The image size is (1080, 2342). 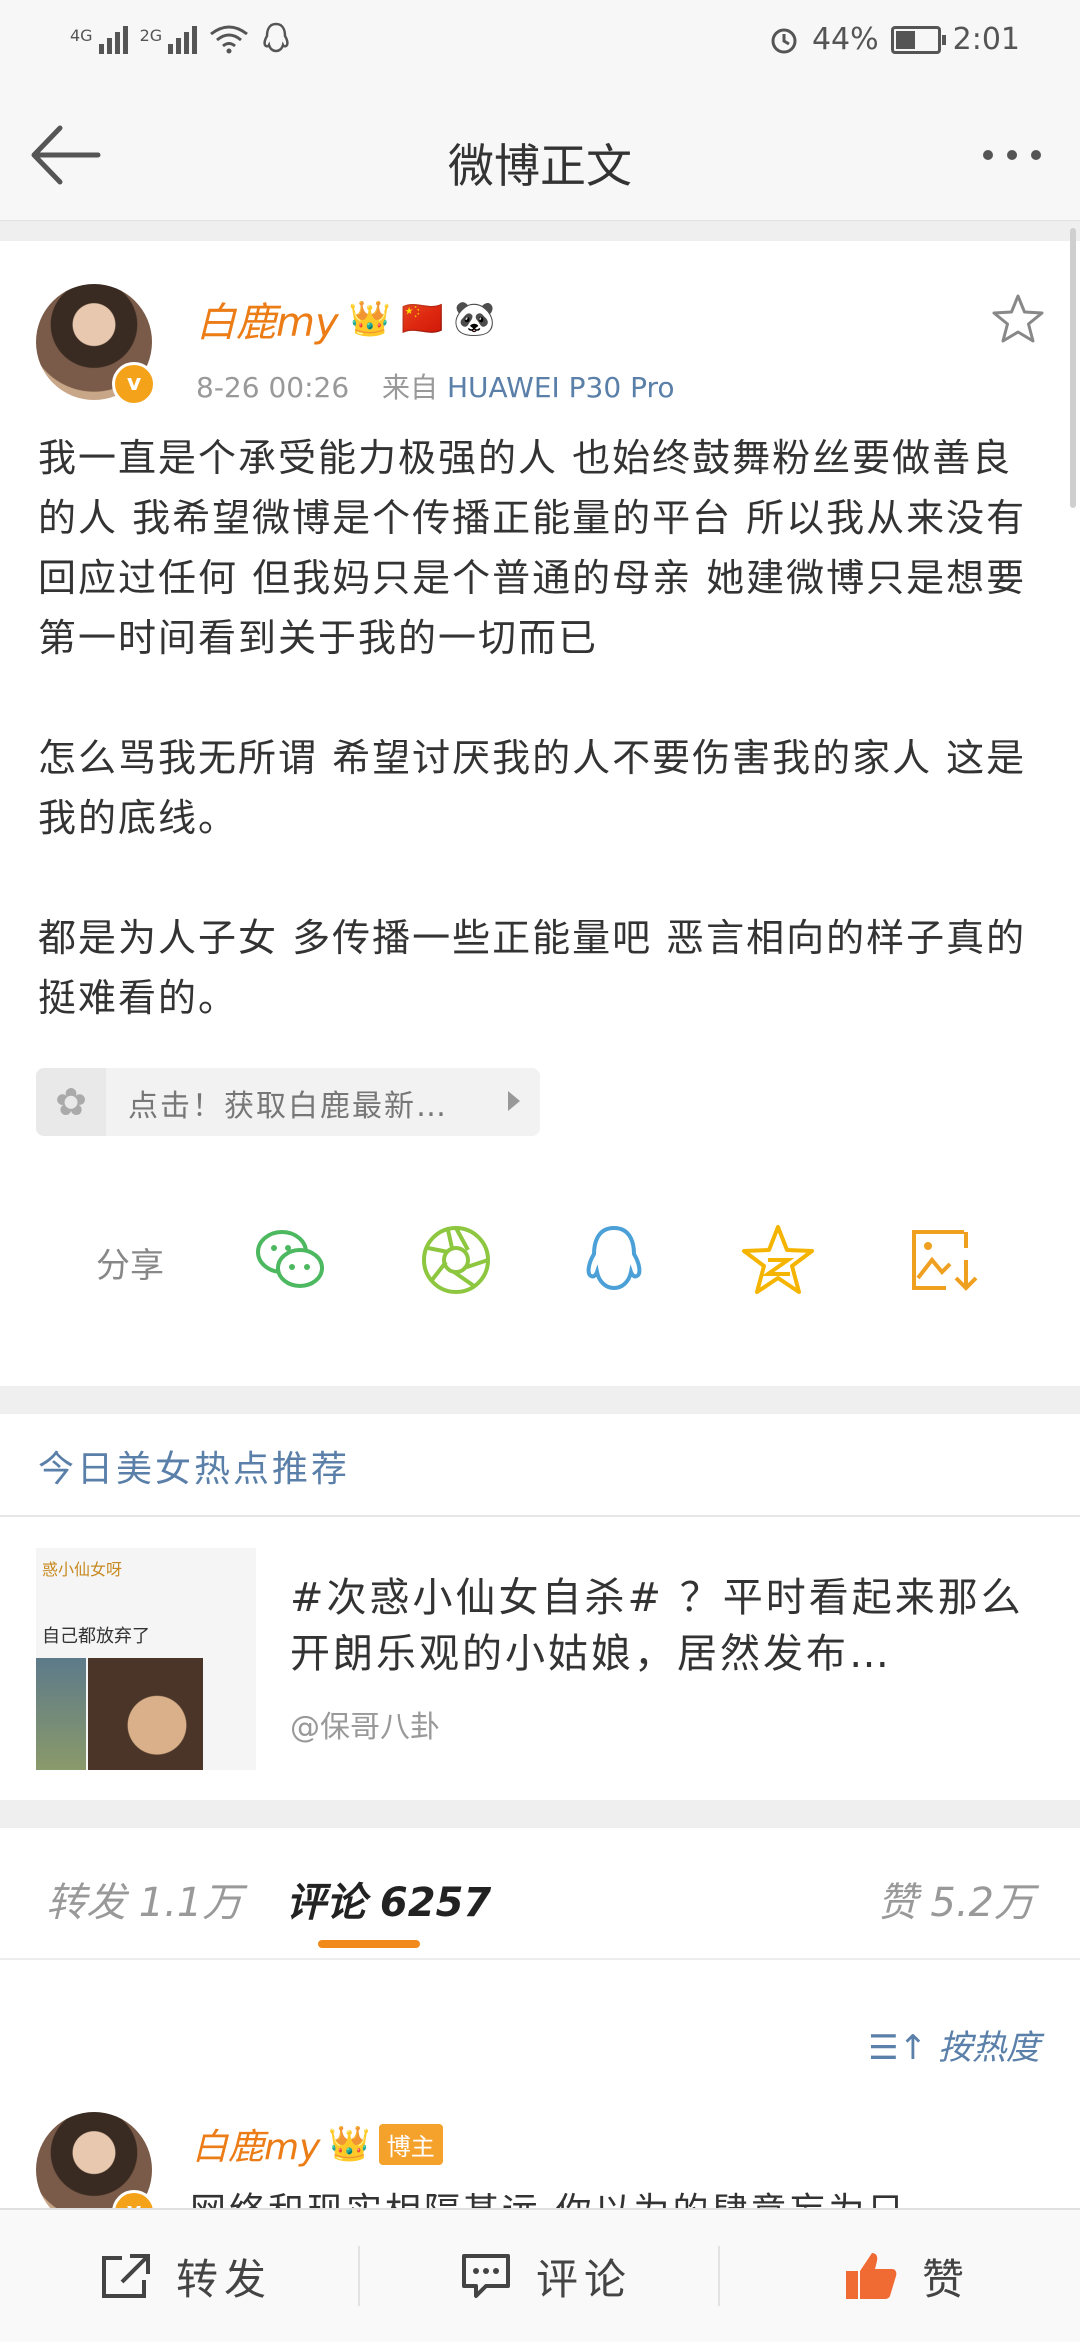 What do you see at coordinates (146, 1659) in the screenshot?
I see `recommend-thumbnail: 惑小仙女呀 自己都放弃了` at bounding box center [146, 1659].